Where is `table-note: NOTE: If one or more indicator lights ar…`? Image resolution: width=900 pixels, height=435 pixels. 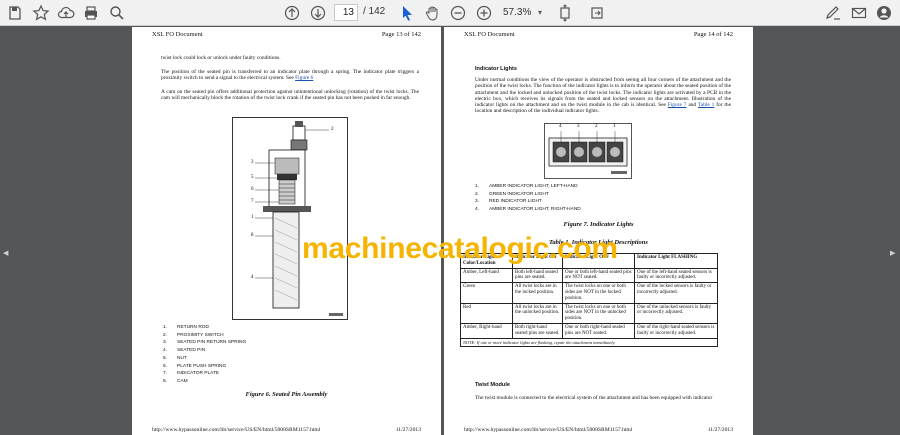 table-note: NOTE: If one or more indicator lights ar… is located at coordinates (589, 342).